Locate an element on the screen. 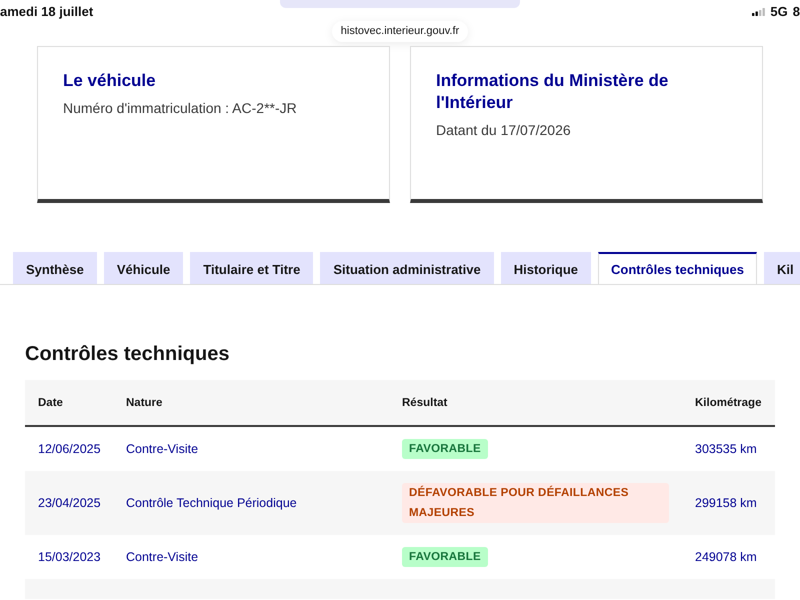 The image size is (800, 600). column-header: Résultat is located at coordinates (424, 402).